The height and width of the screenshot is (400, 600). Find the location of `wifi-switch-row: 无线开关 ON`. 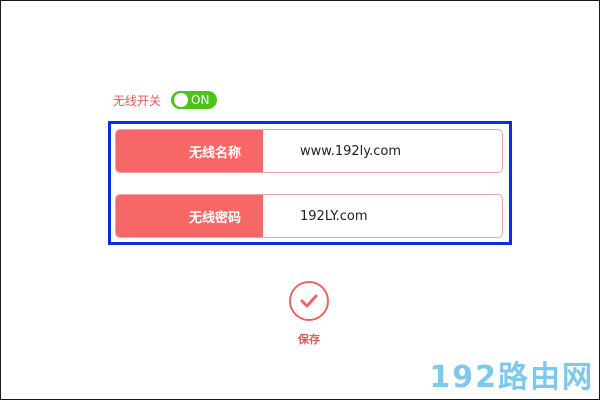

wifi-switch-row: 无线开关 ON is located at coordinates (165, 100).